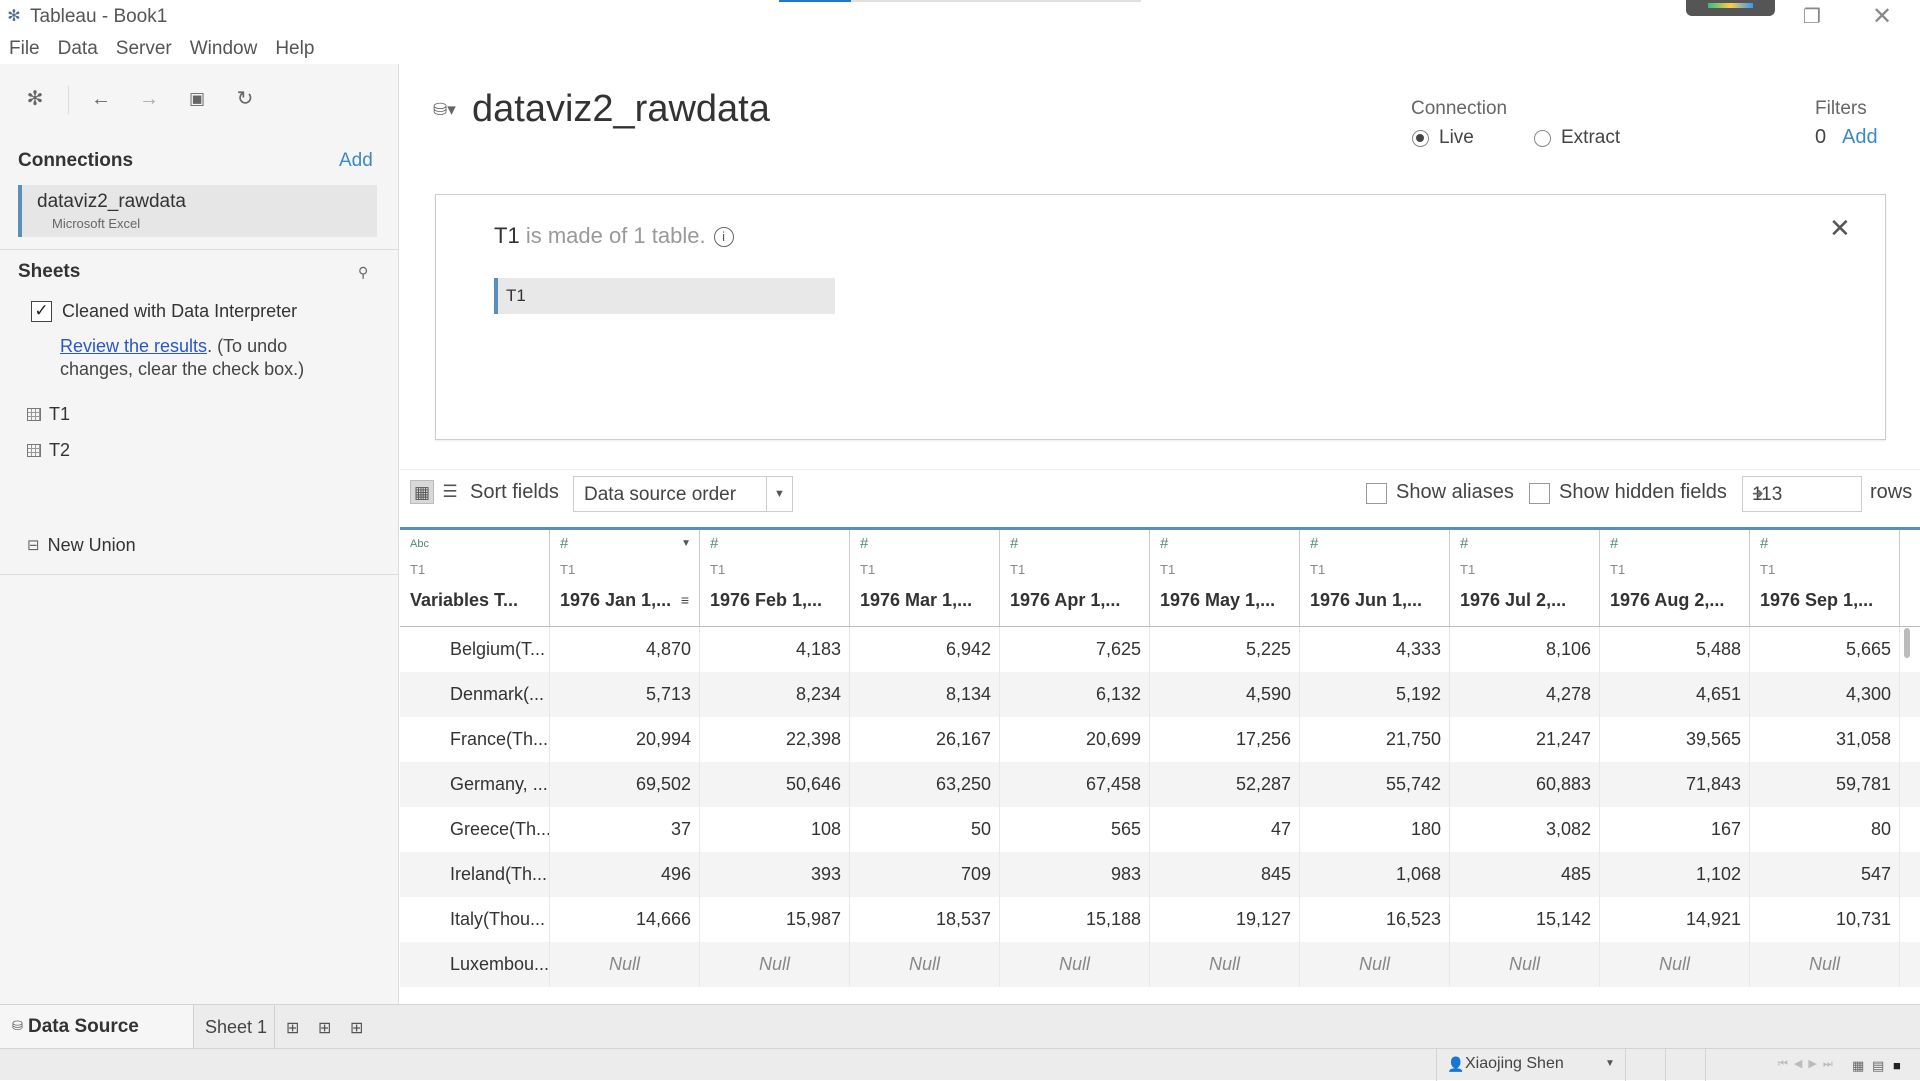 This screenshot has width=1920, height=1081. What do you see at coordinates (41, 311) in the screenshot?
I see `data-interpreter-checkbox: ✓` at bounding box center [41, 311].